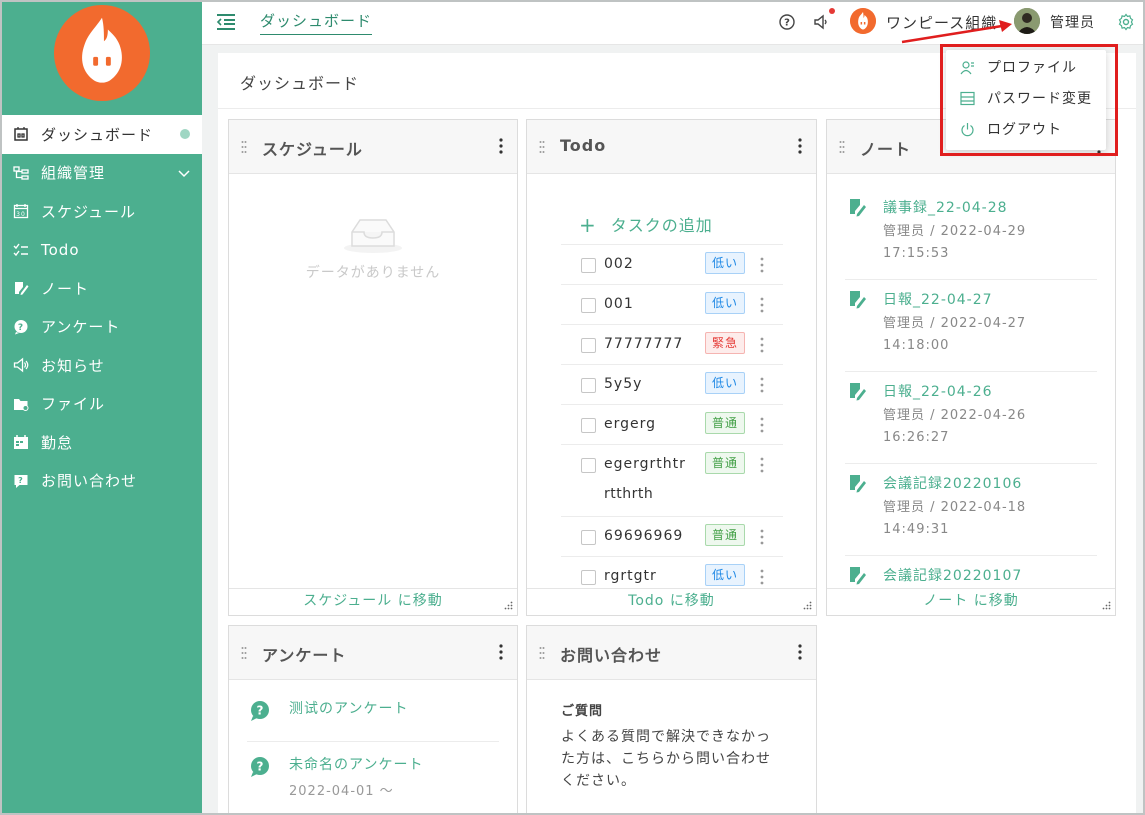 This screenshot has height=815, width=1145. Describe the element at coordinates (971, 418) in the screenshot. I see `note-item: 日報_22-04-26 管理员 / 2022-04-26 16:26:27` at that location.